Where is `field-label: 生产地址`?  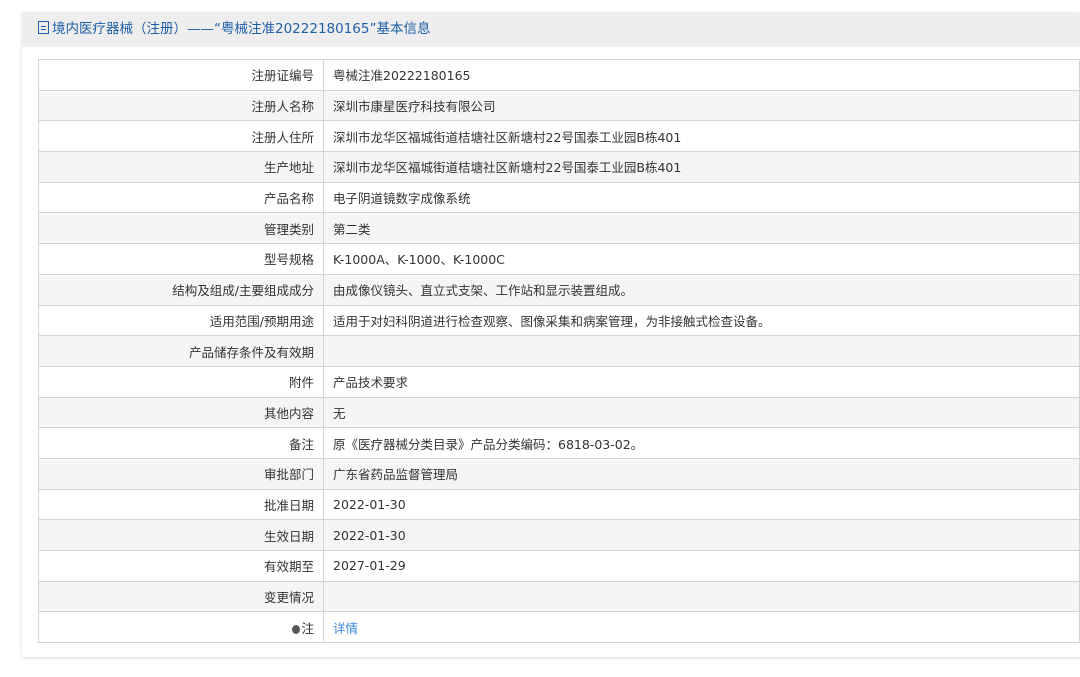 field-label: 生产地址 is located at coordinates (181, 167).